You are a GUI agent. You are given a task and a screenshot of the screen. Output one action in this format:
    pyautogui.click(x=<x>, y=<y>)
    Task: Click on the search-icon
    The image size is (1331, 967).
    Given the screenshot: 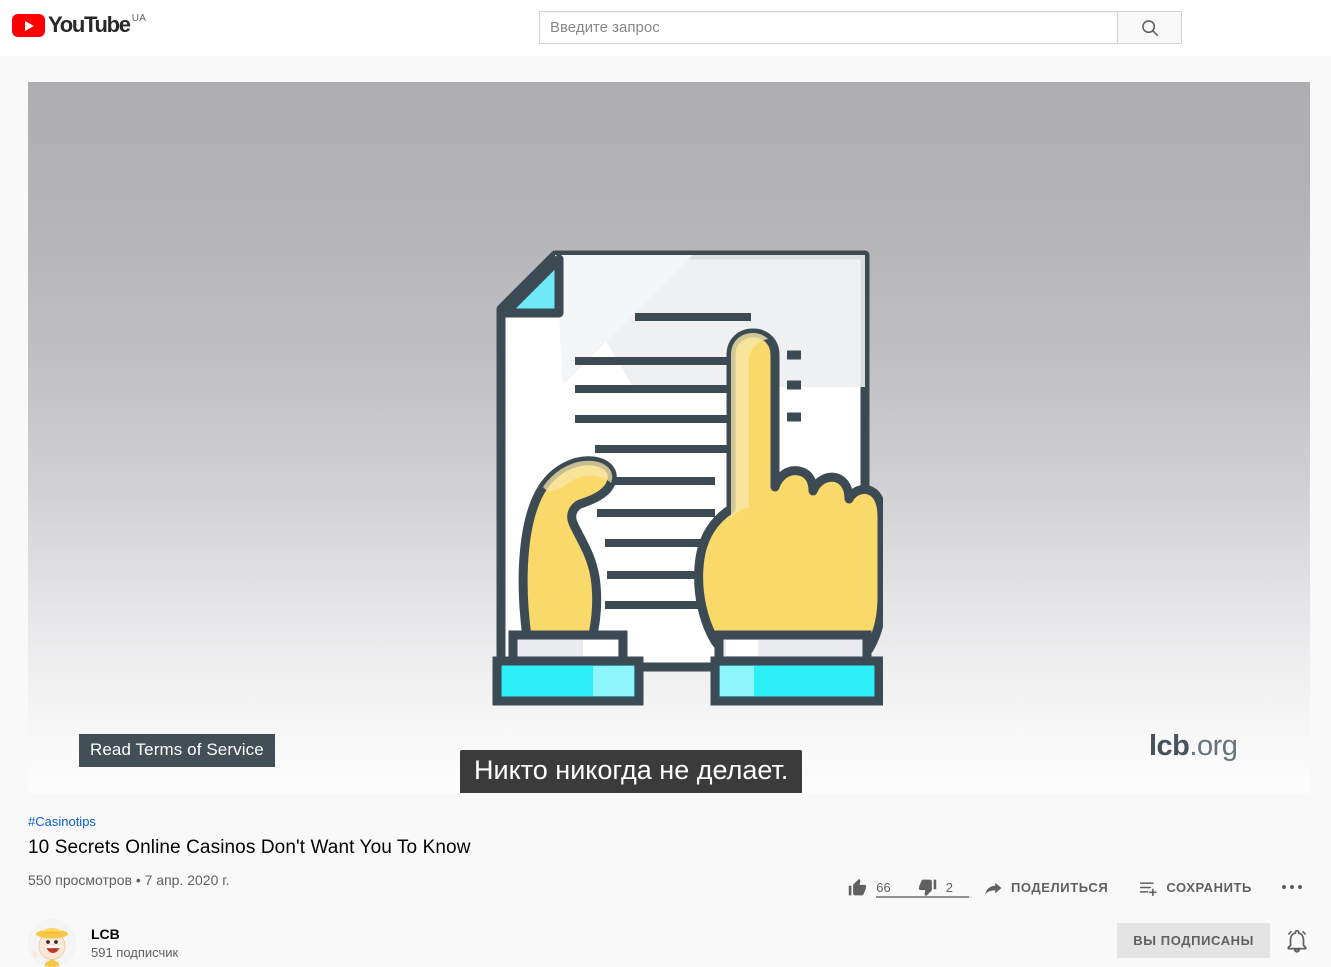 What is the action you would take?
    pyautogui.click(x=1149, y=27)
    